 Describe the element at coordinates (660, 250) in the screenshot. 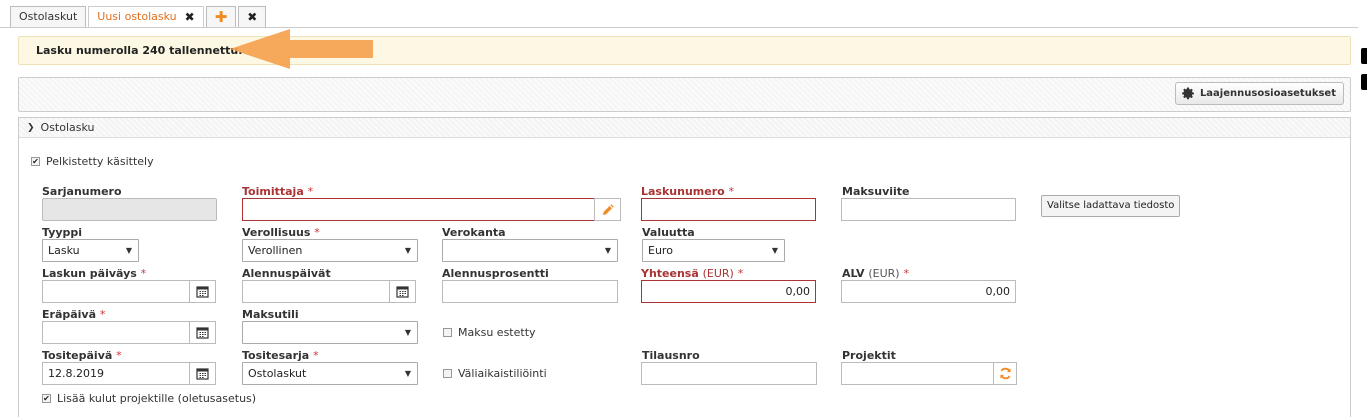

I see `select-value: Euro` at that location.